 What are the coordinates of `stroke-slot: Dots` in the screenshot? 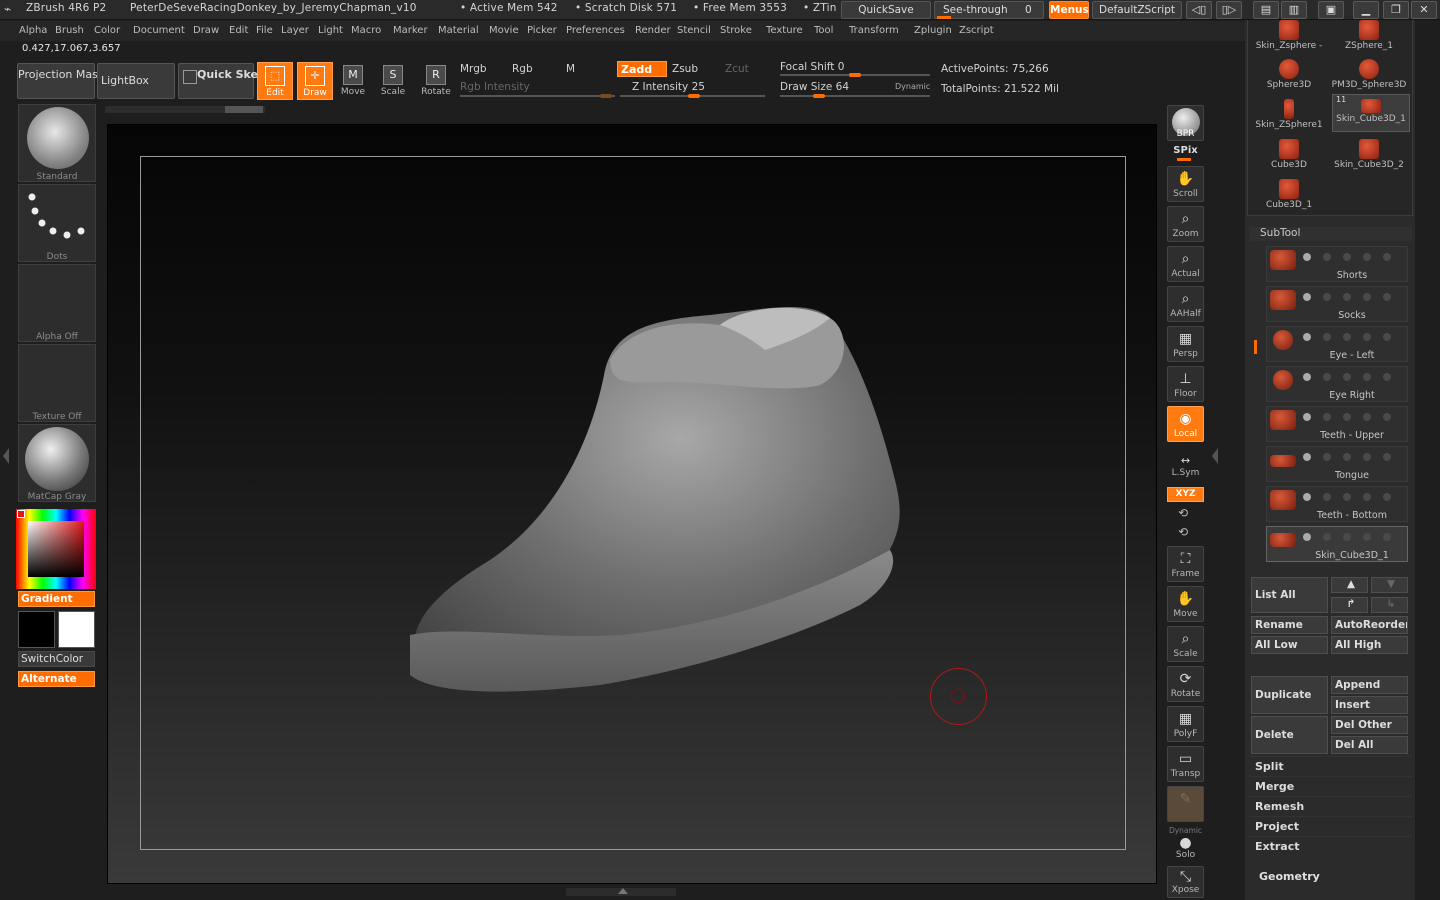 It's located at (57, 223).